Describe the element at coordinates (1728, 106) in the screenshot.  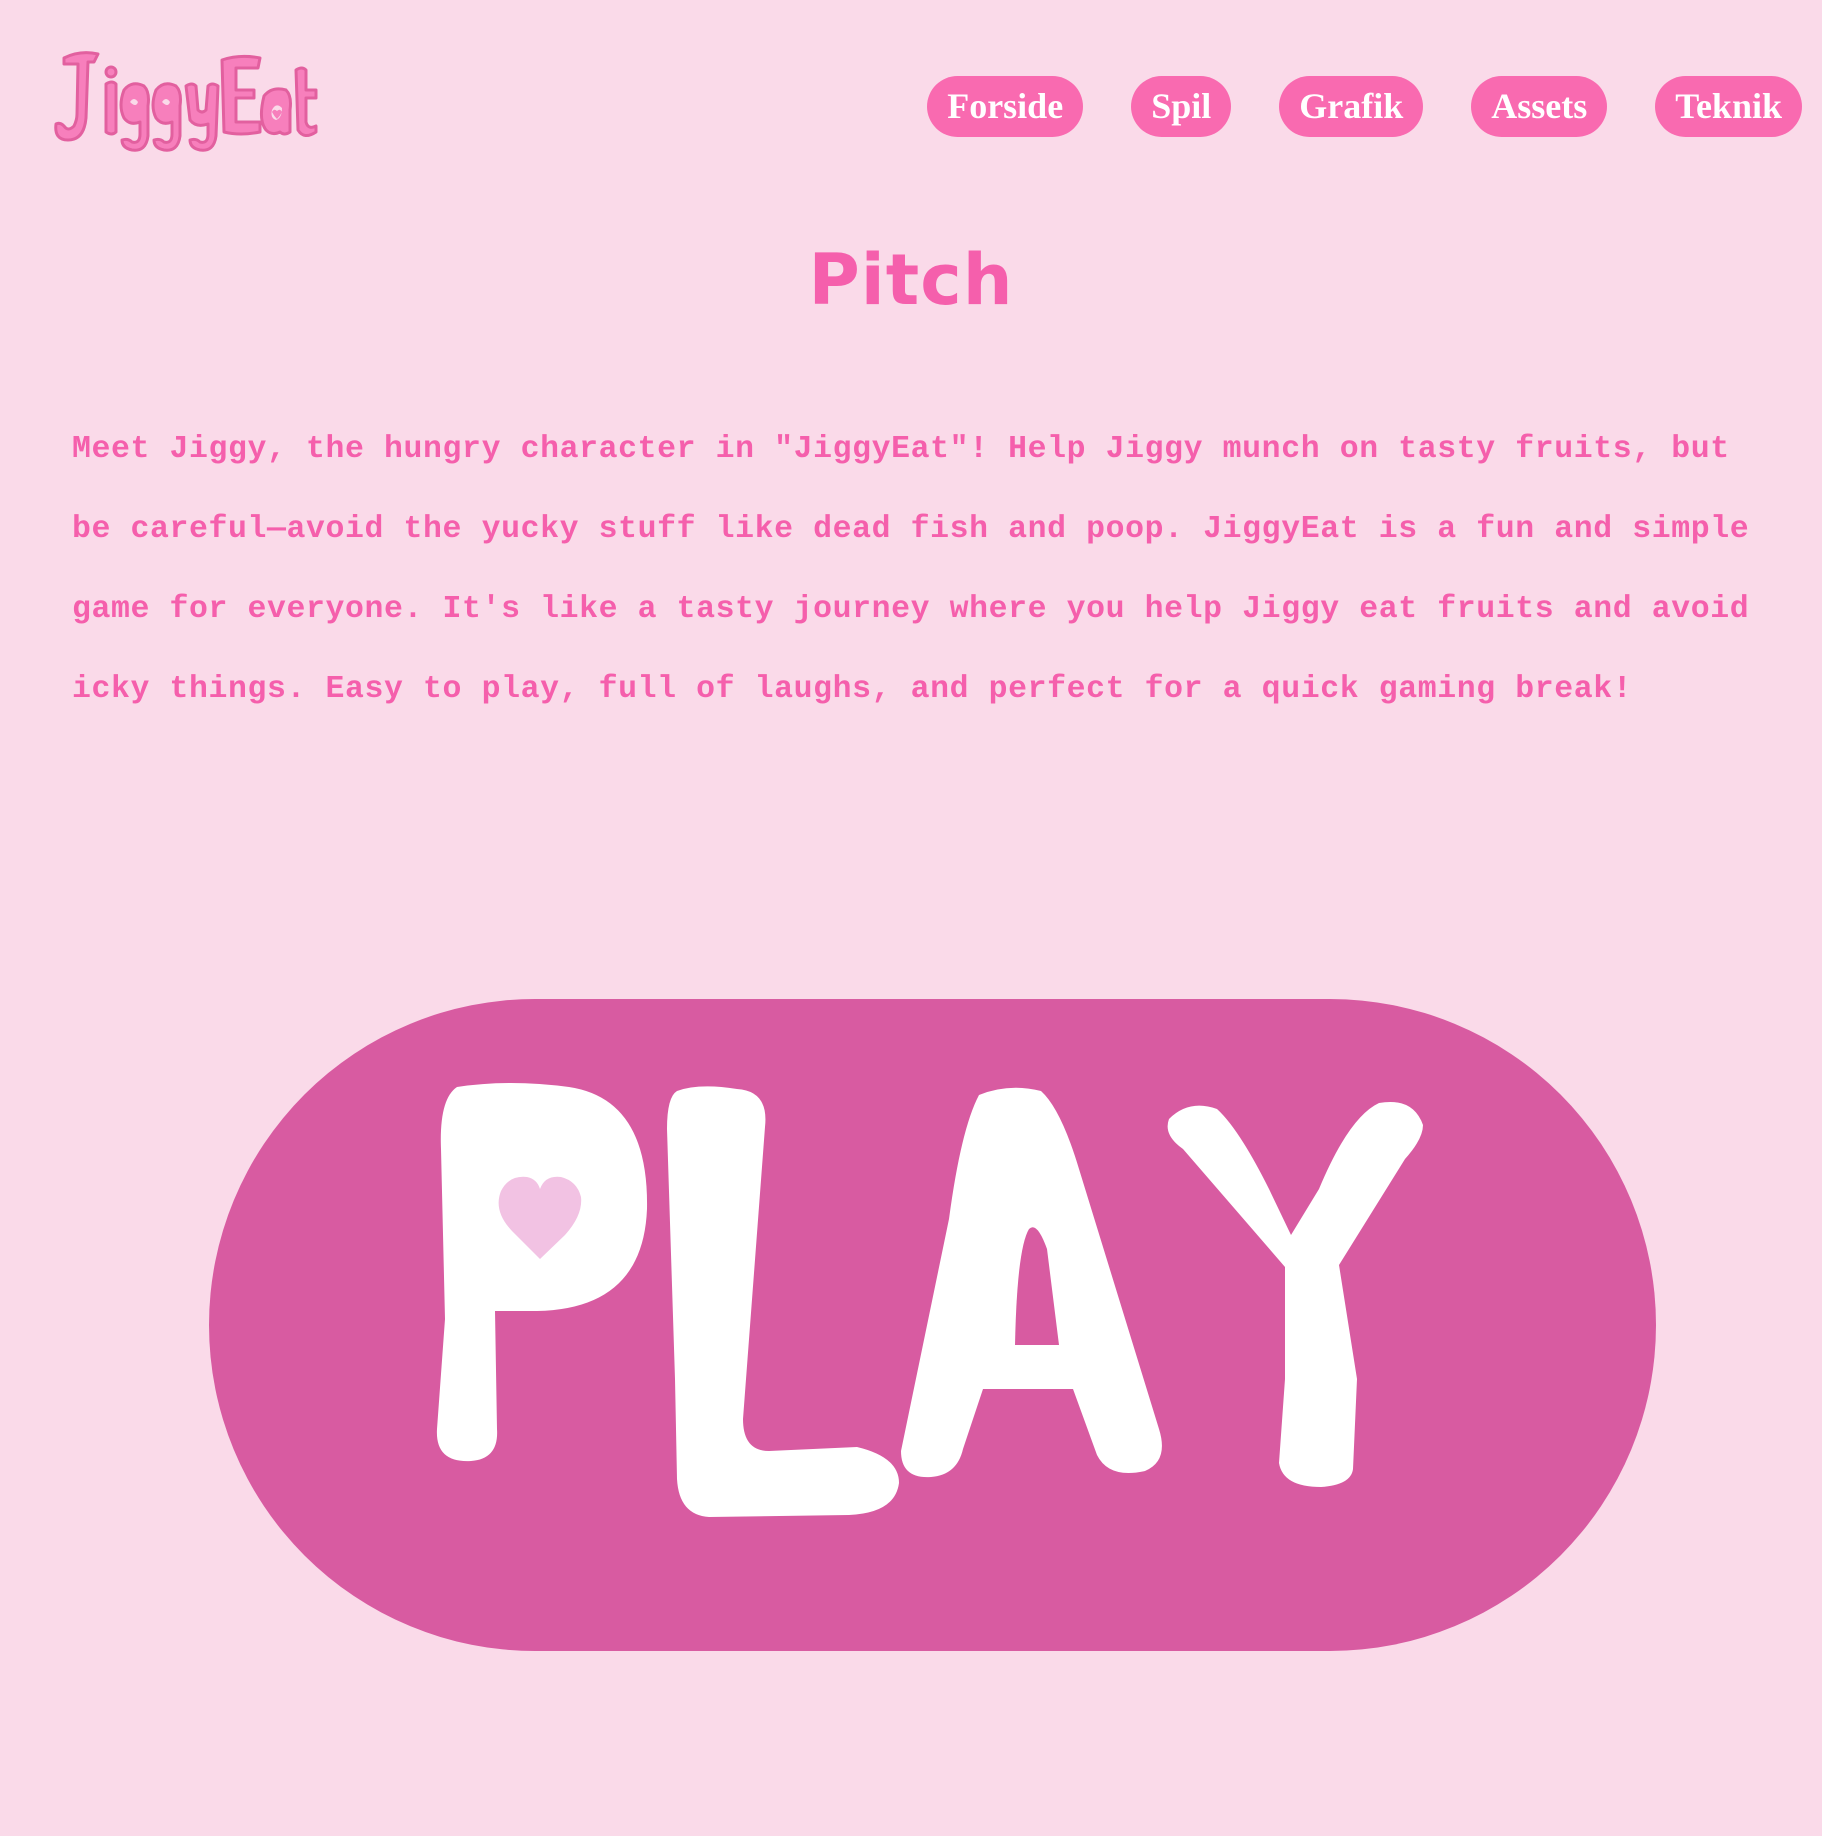
I see `nav-teknik-button: Teknik` at that location.